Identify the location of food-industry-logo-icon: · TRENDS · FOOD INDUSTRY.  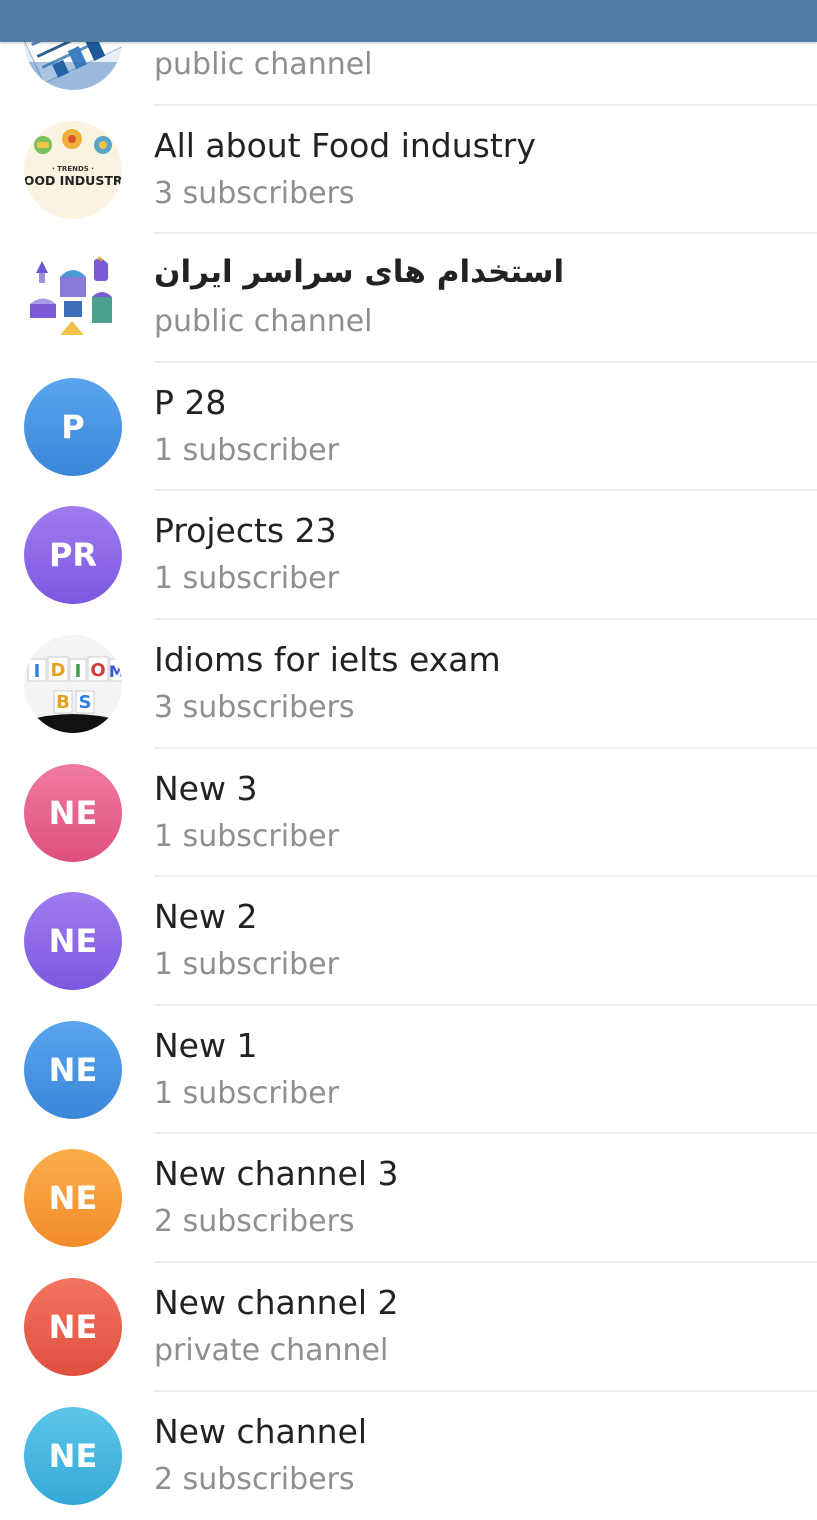
(73, 169).